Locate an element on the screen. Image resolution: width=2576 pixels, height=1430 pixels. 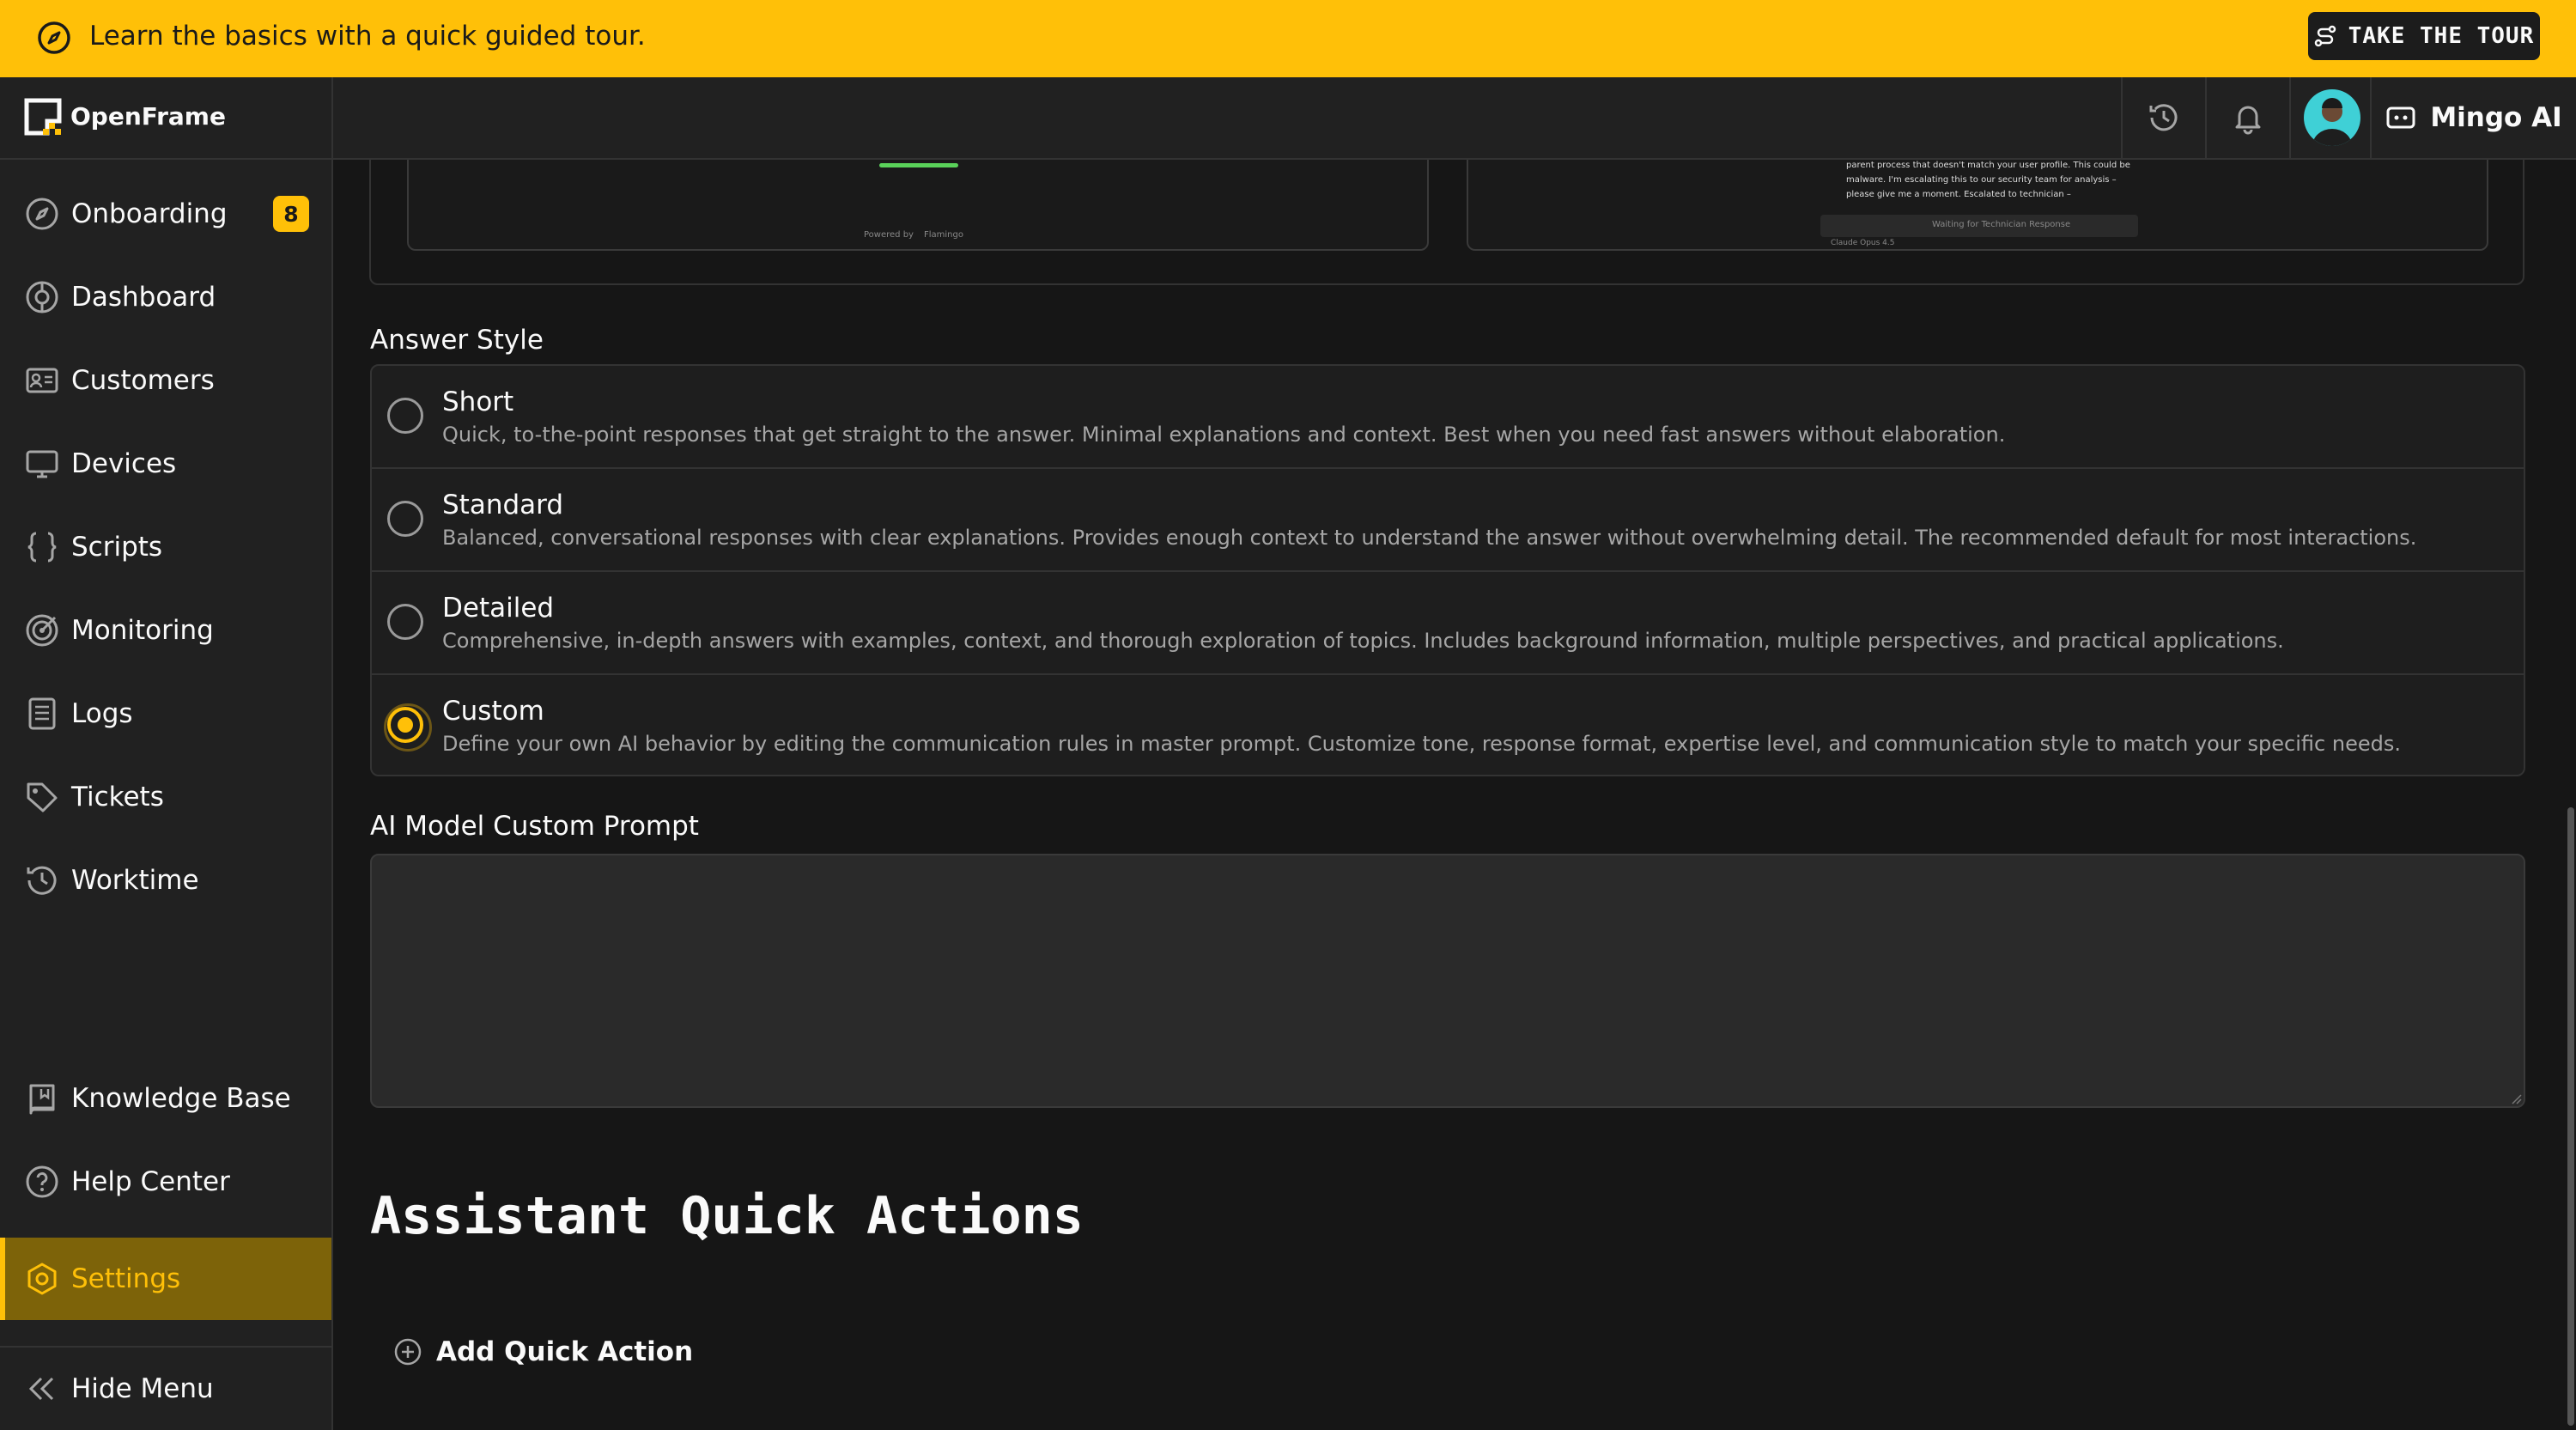
top-header: OpenFrame Mingo AI is located at coordinates (1288, 119).